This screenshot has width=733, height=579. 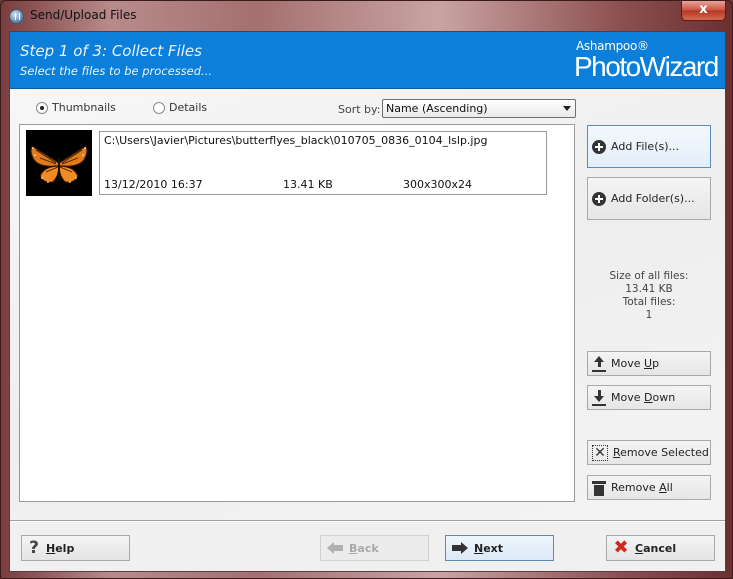 I want to click on radio-details: Details, so click(x=180, y=107).